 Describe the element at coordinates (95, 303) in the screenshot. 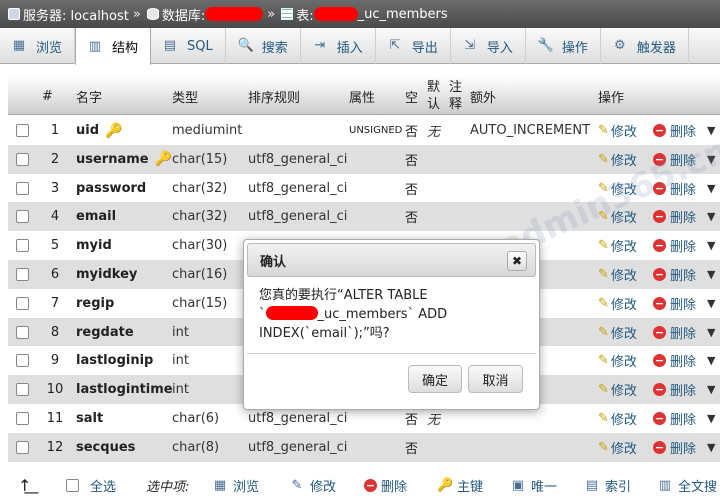

I see `field-name: regip` at that location.